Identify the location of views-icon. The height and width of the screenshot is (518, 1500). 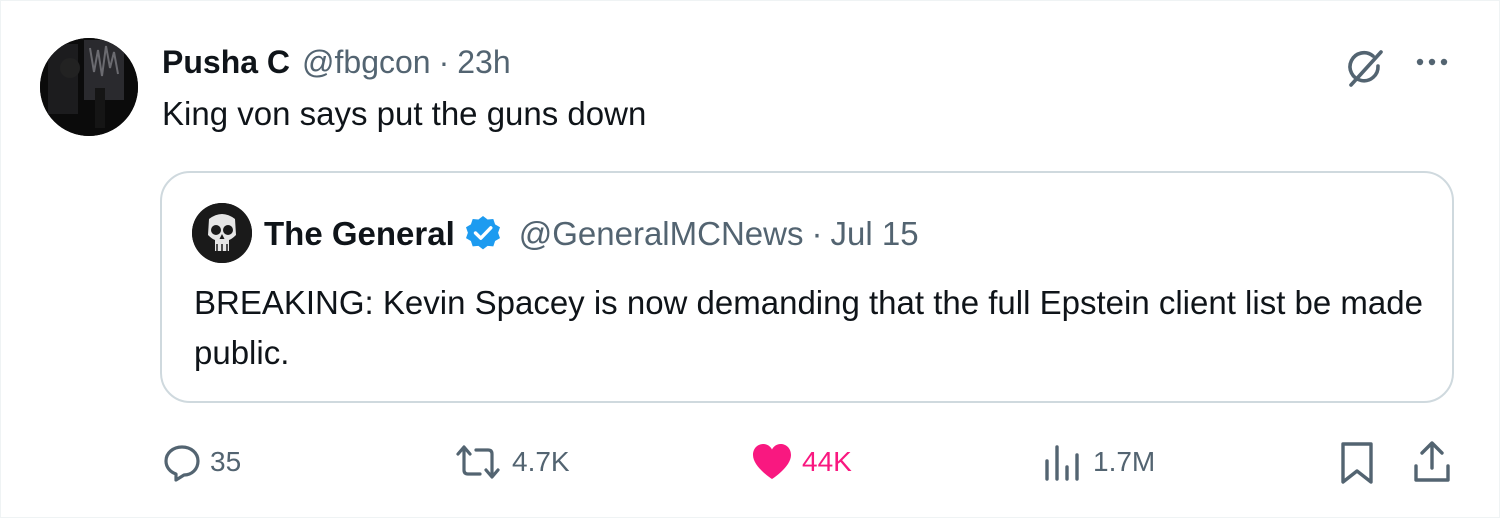
(1062, 463).